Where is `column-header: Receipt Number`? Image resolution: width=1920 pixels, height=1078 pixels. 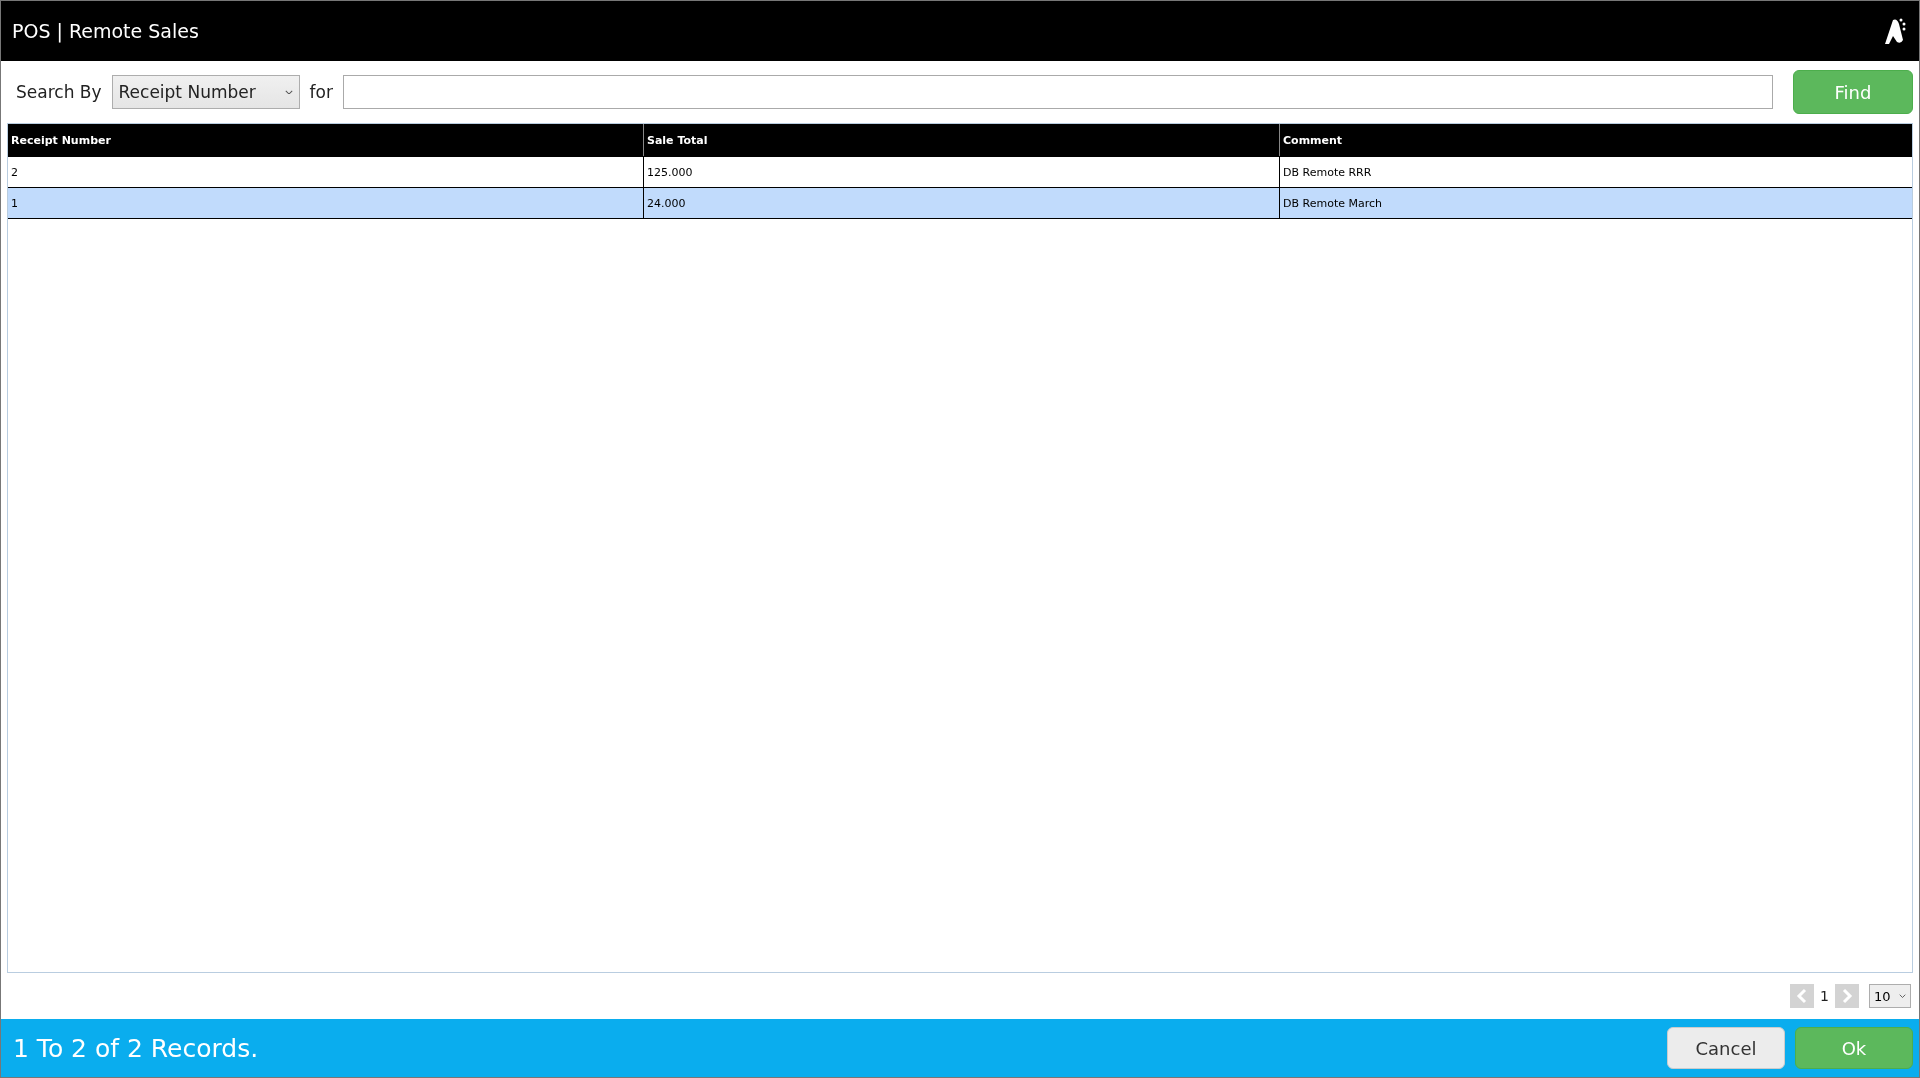
column-header: Receipt Number is located at coordinates (326, 140).